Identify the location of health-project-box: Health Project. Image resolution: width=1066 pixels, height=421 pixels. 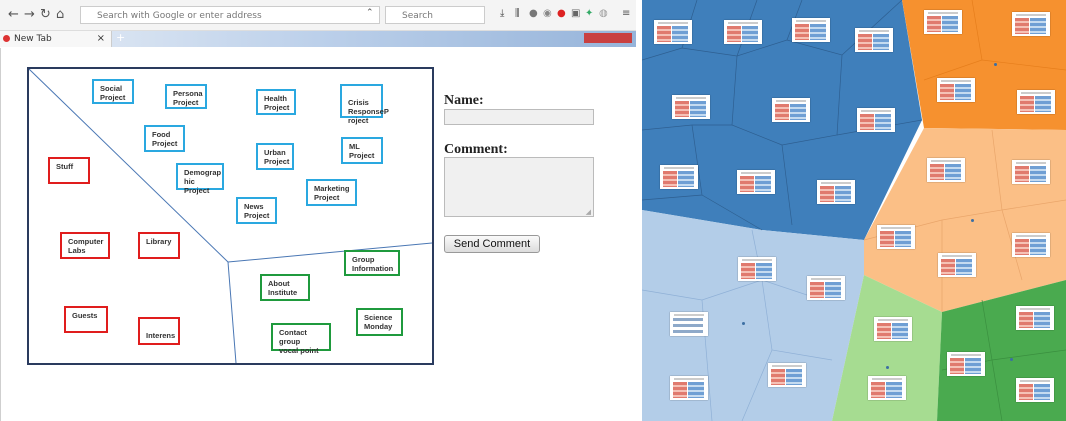
(276, 102).